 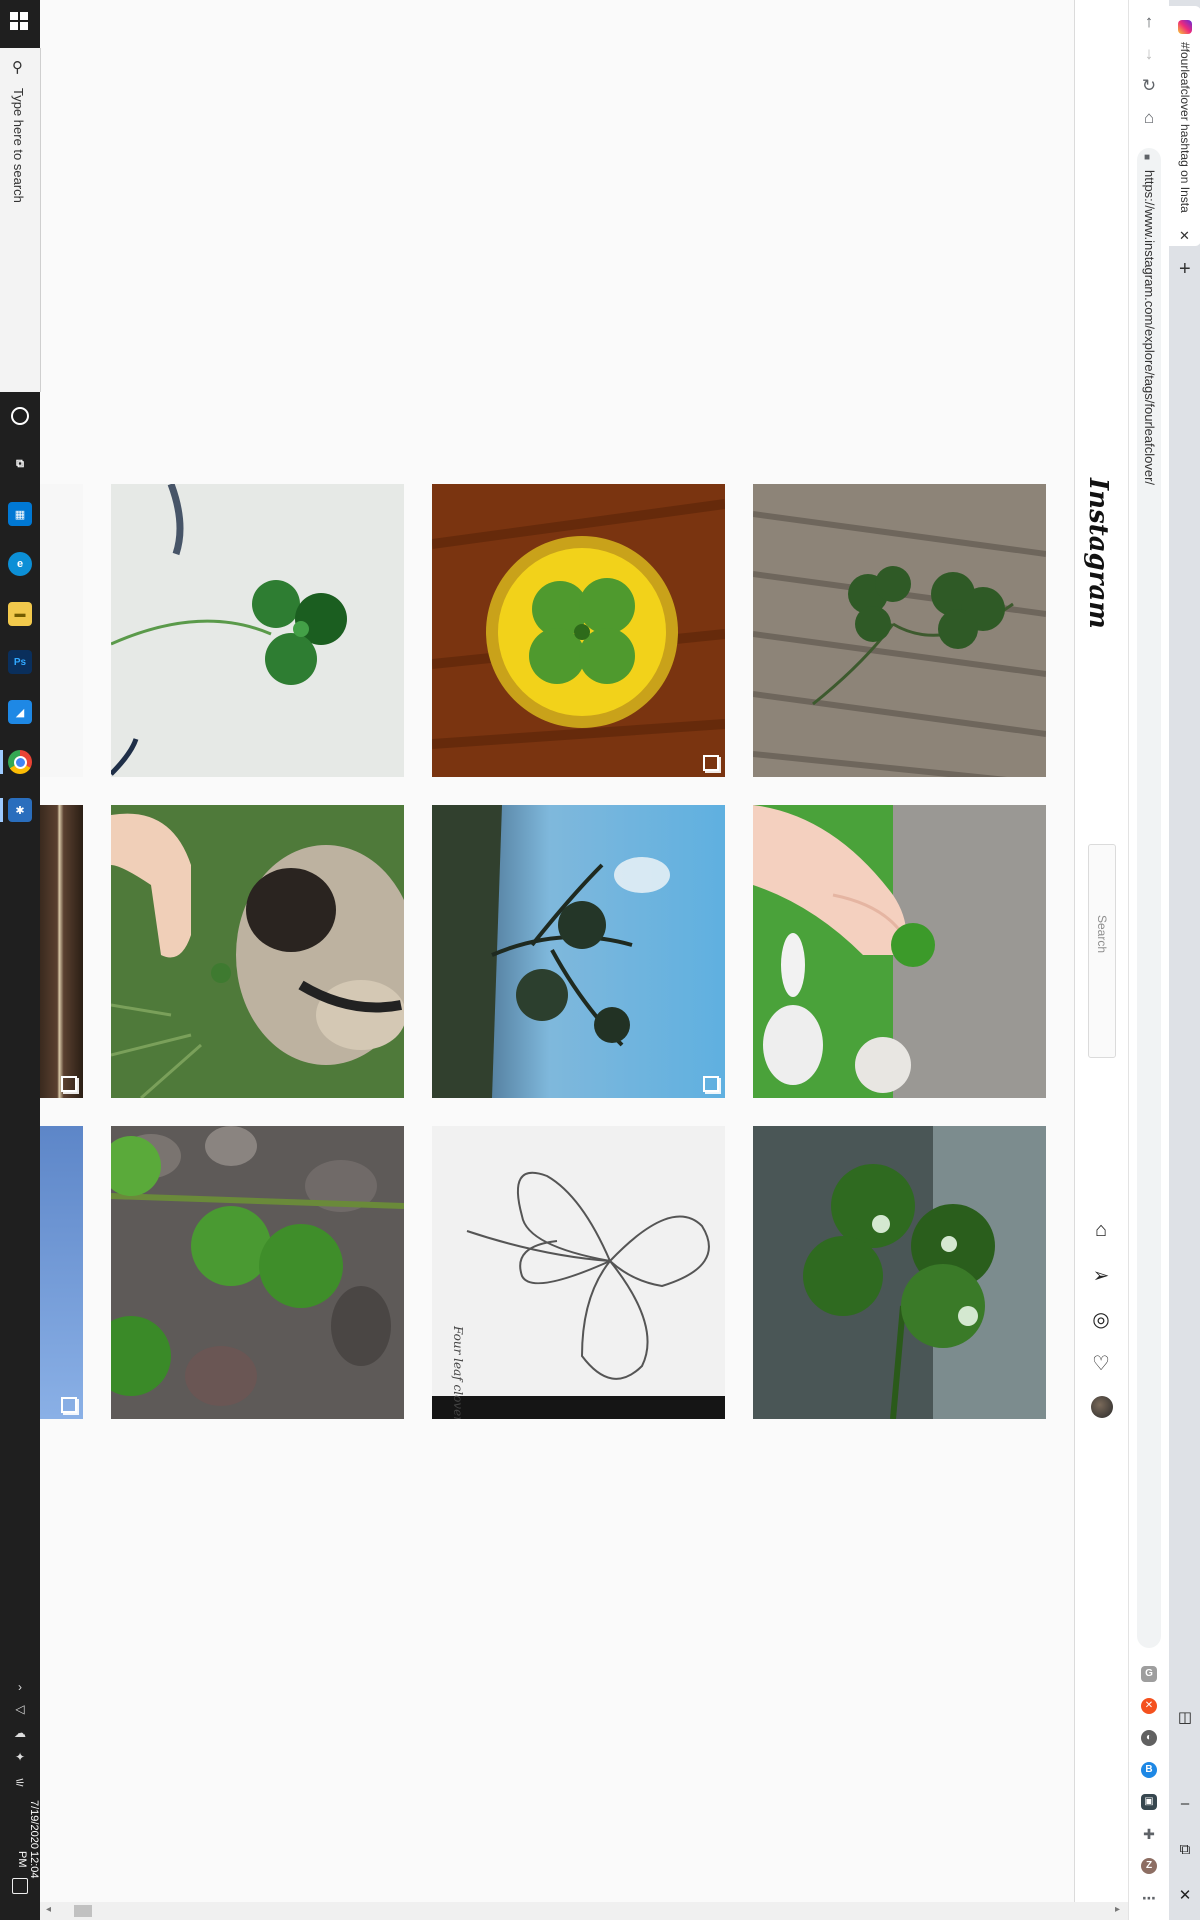 What do you see at coordinates (578, 1272) in the screenshot?
I see `post-clover-sketch: Four leaf clover` at bounding box center [578, 1272].